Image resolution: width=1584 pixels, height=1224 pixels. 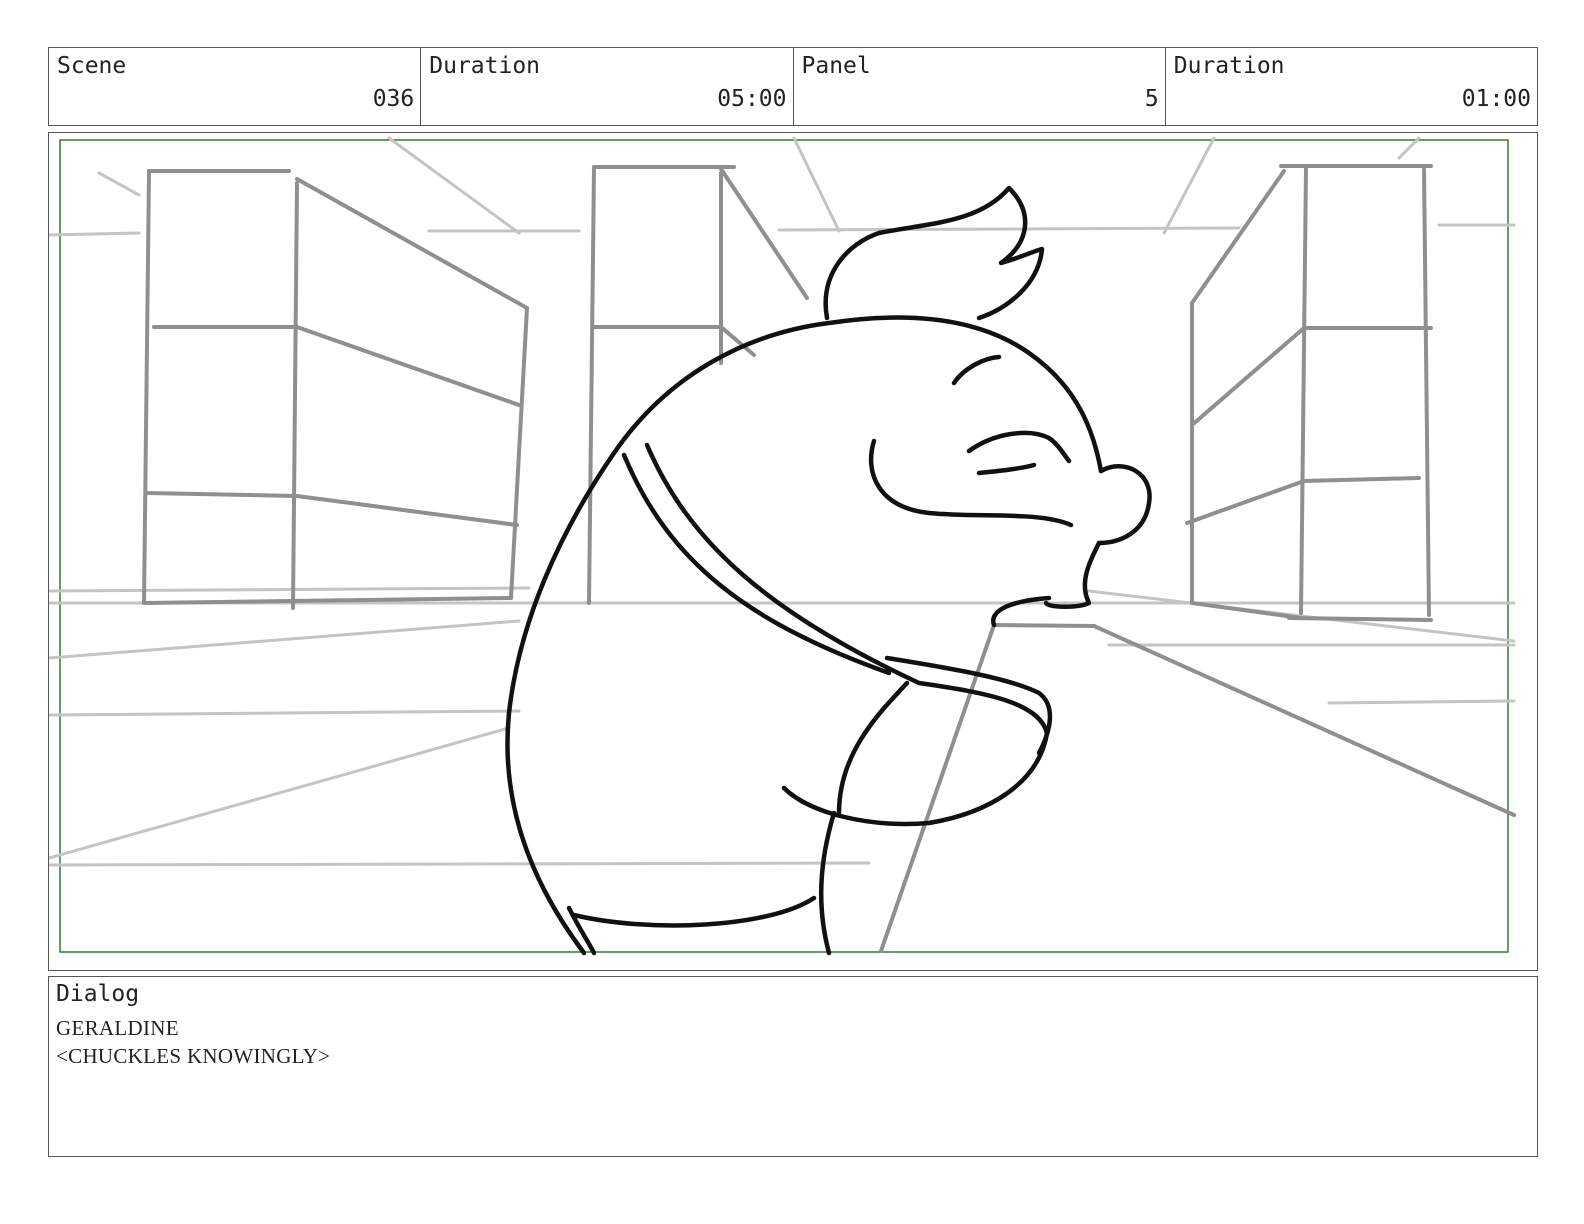 What do you see at coordinates (1229, 66) in the screenshot?
I see `panel-duration-label: Duration` at bounding box center [1229, 66].